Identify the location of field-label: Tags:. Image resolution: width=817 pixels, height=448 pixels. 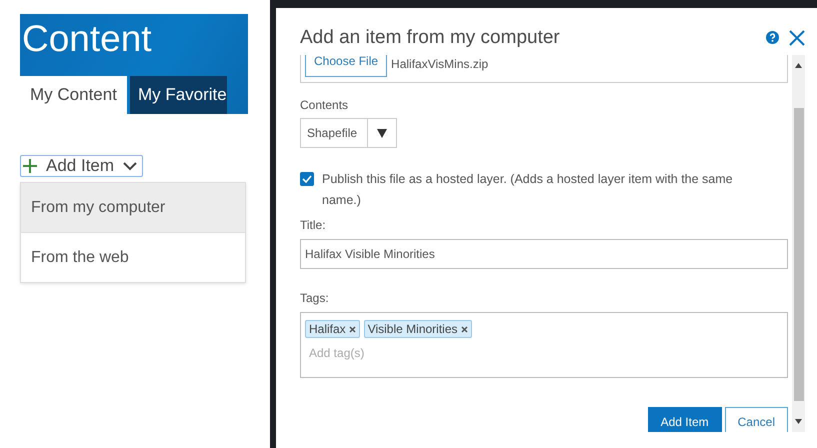
(315, 298).